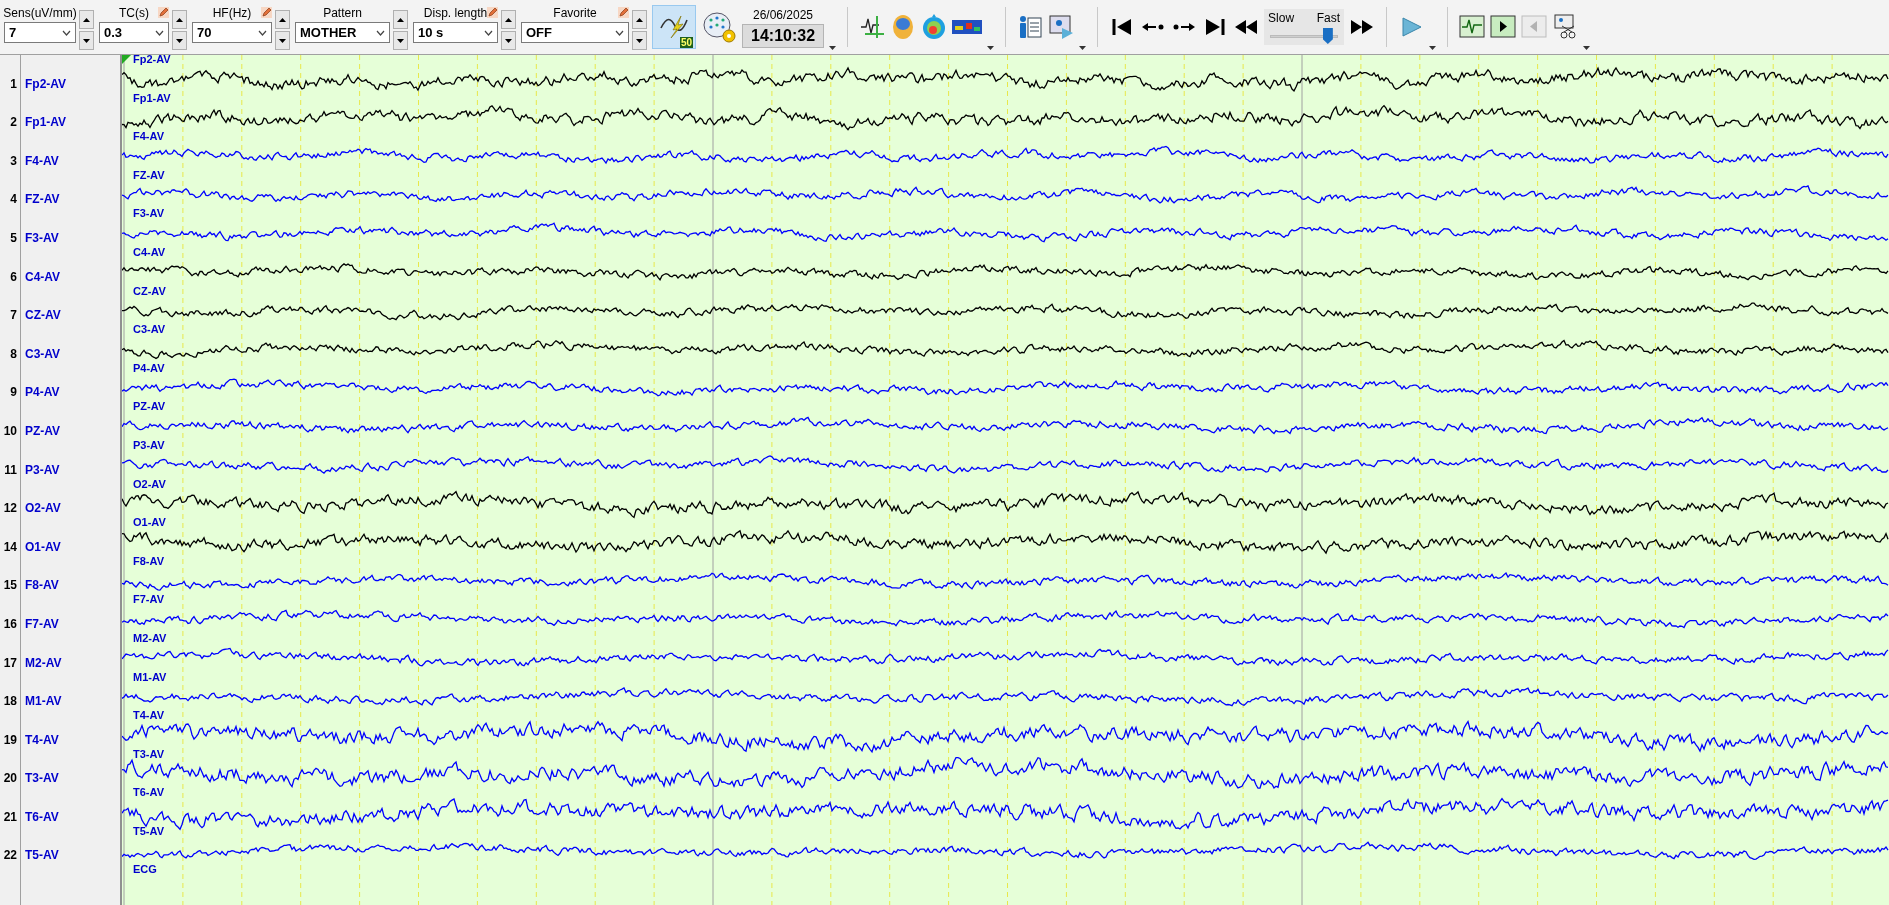 The height and width of the screenshot is (905, 1889). Describe the element at coordinates (575, 32) in the screenshot. I see `dropdown-select: OFF` at that location.